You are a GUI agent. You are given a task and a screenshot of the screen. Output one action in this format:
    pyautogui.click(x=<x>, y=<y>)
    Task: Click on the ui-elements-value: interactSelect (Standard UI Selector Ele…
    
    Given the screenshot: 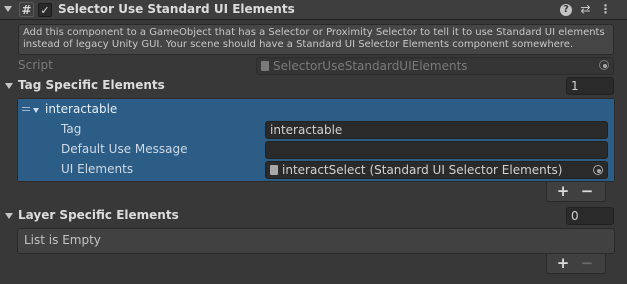 What is the action you would take?
    pyautogui.click(x=422, y=170)
    